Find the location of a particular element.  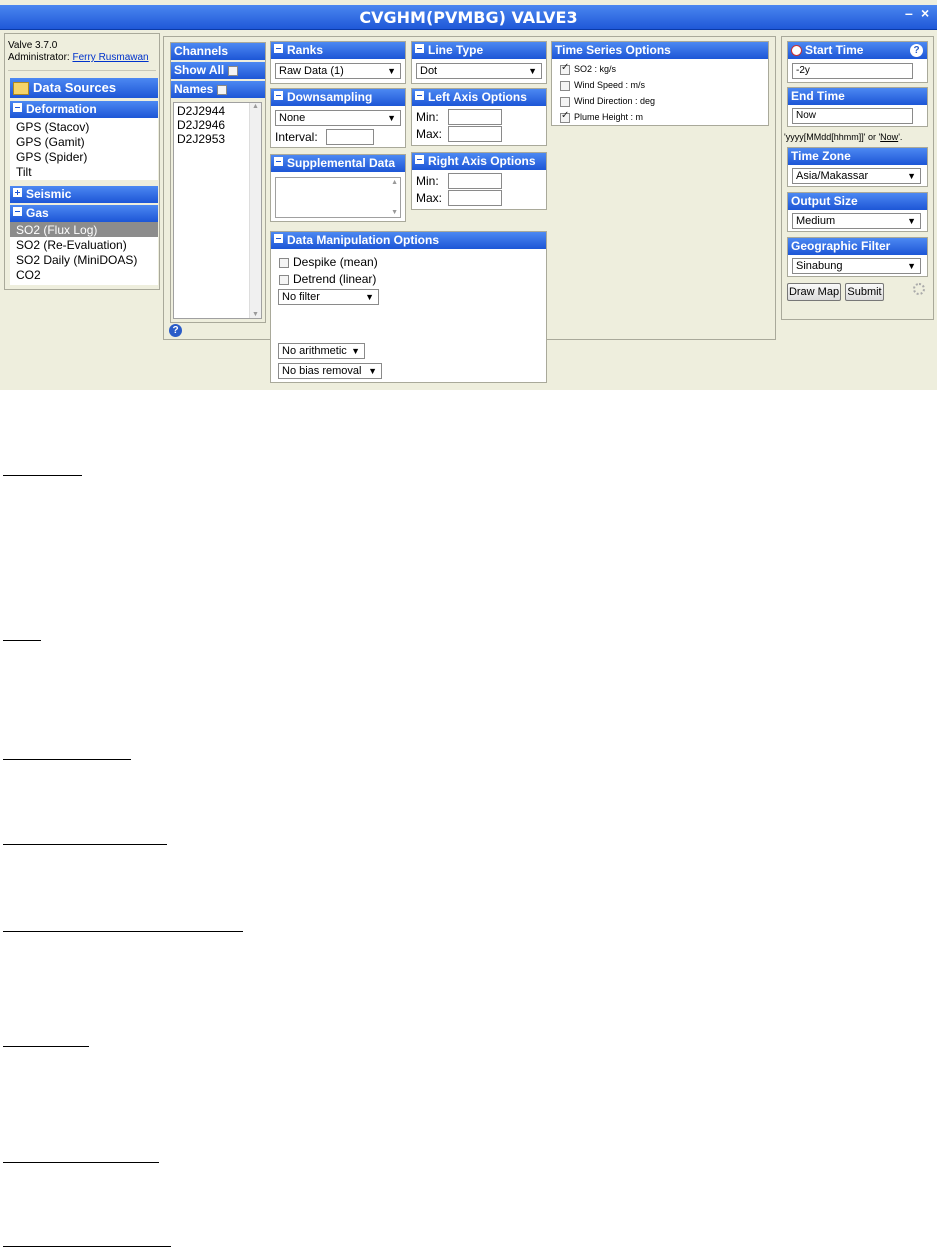

minimize-button: – is located at coordinates (909, 13).